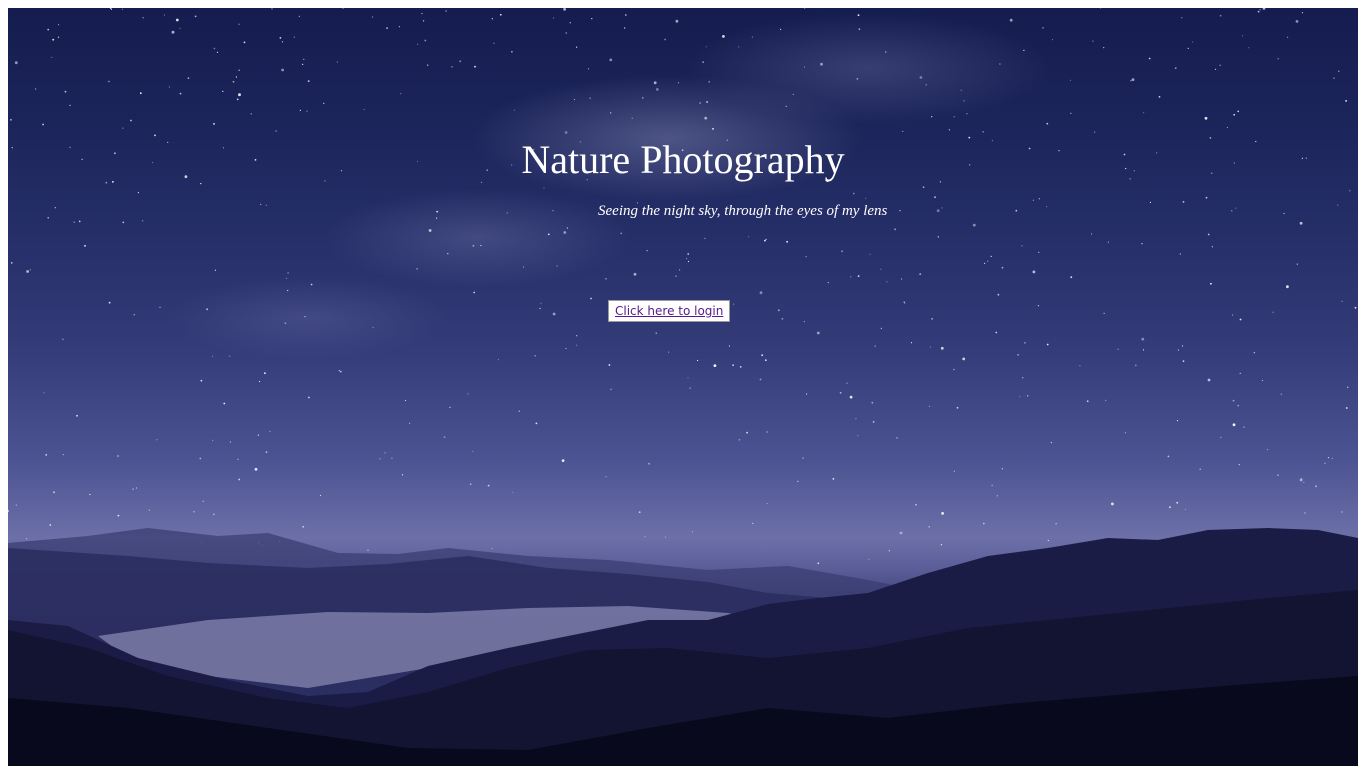 The width and height of the screenshot is (1366, 780). Describe the element at coordinates (683, 159) in the screenshot. I see `page-title: Nature Photography` at that location.